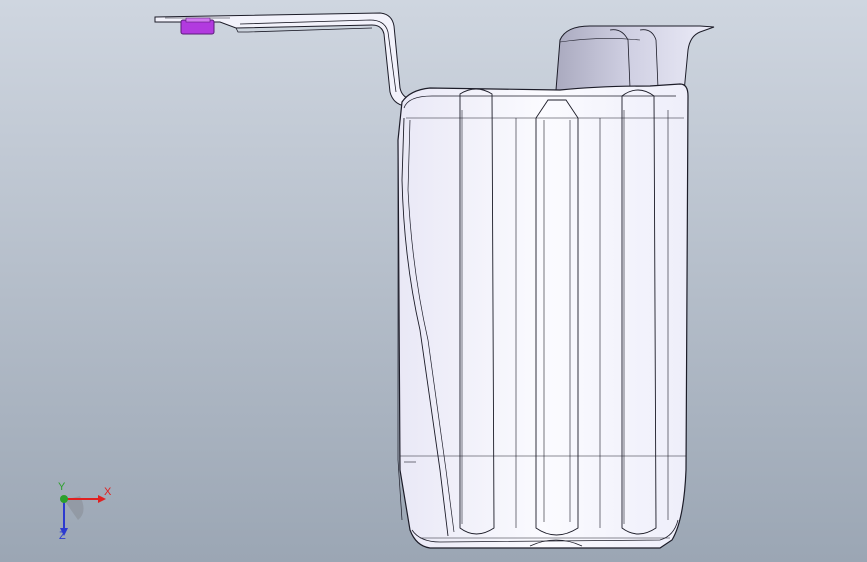  I want to click on triad-x-label: X, so click(108, 492).